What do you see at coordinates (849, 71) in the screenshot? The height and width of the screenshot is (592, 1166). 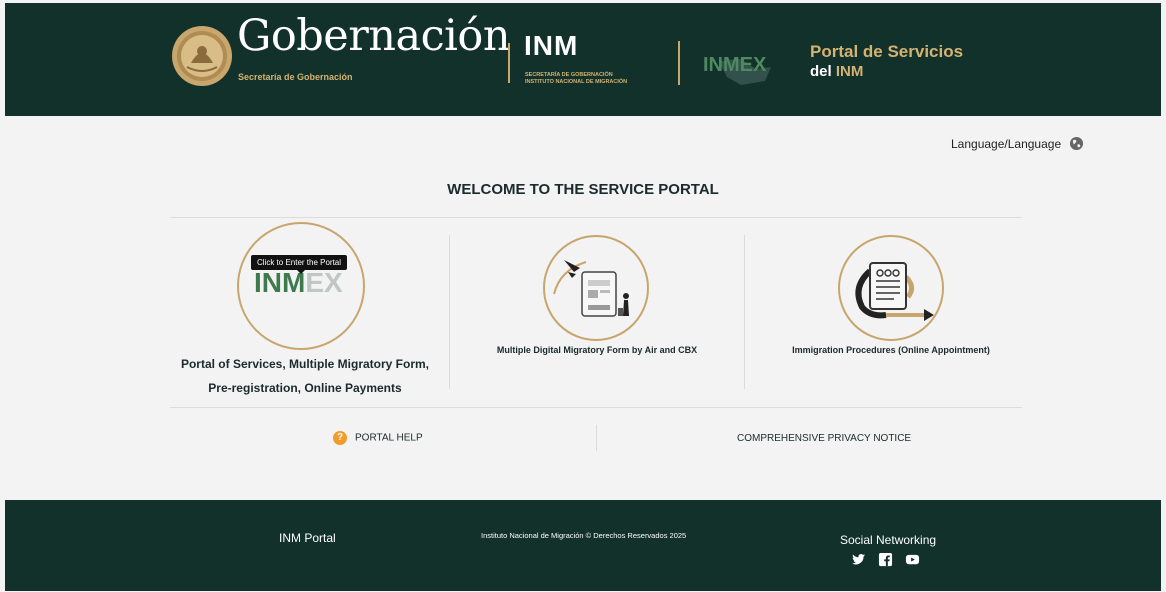 I see `portal-subtitle-inm: INM` at bounding box center [849, 71].